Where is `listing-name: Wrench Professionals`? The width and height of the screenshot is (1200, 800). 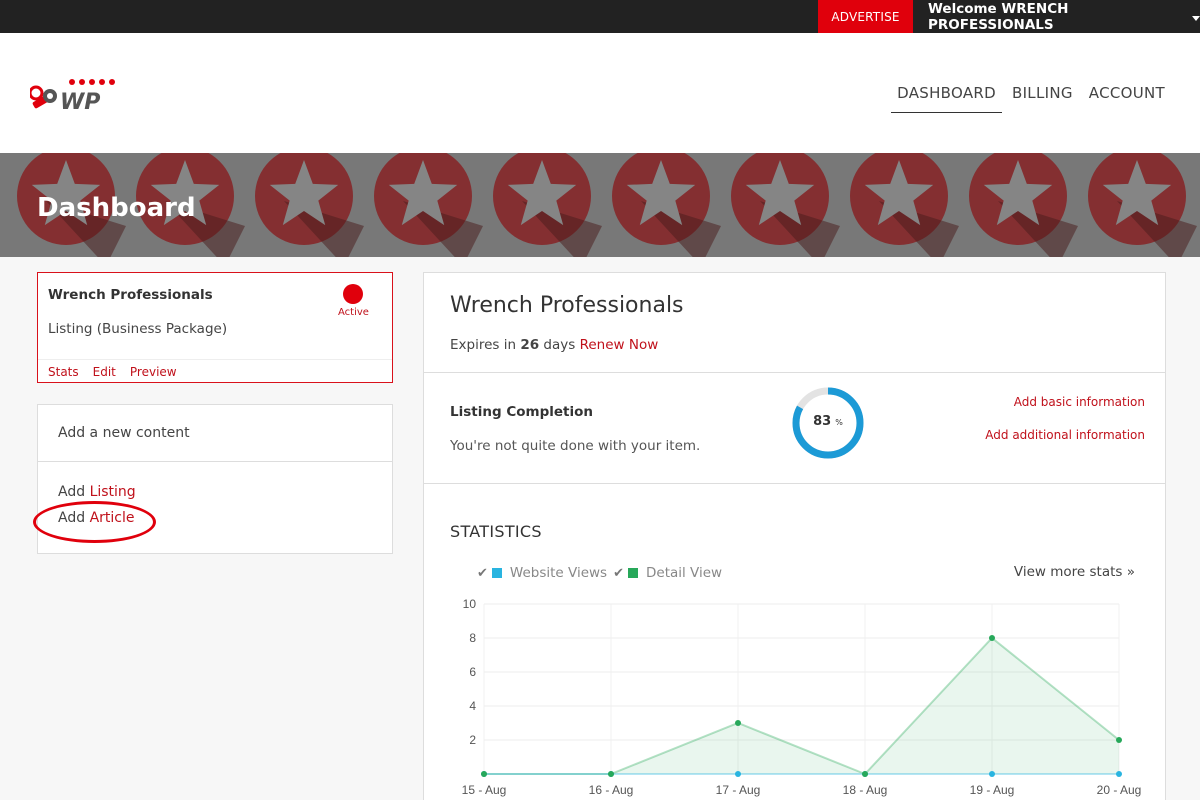
listing-name: Wrench Professionals is located at coordinates (130, 295).